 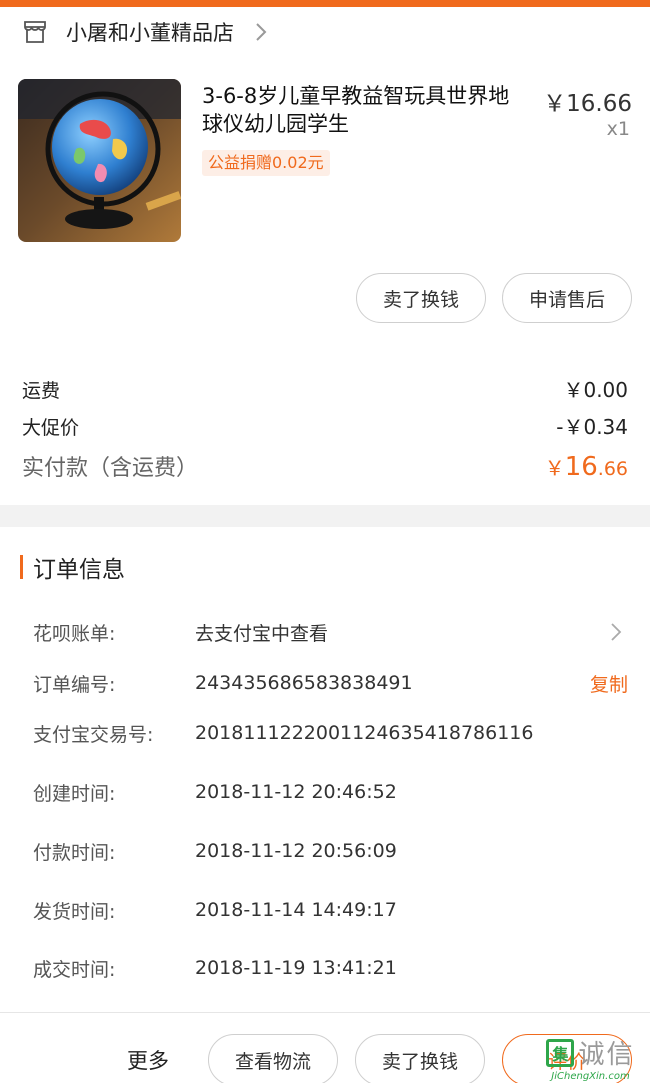 What do you see at coordinates (262, 633) in the screenshot?
I see `info-value: 去支付宝中查看` at bounding box center [262, 633].